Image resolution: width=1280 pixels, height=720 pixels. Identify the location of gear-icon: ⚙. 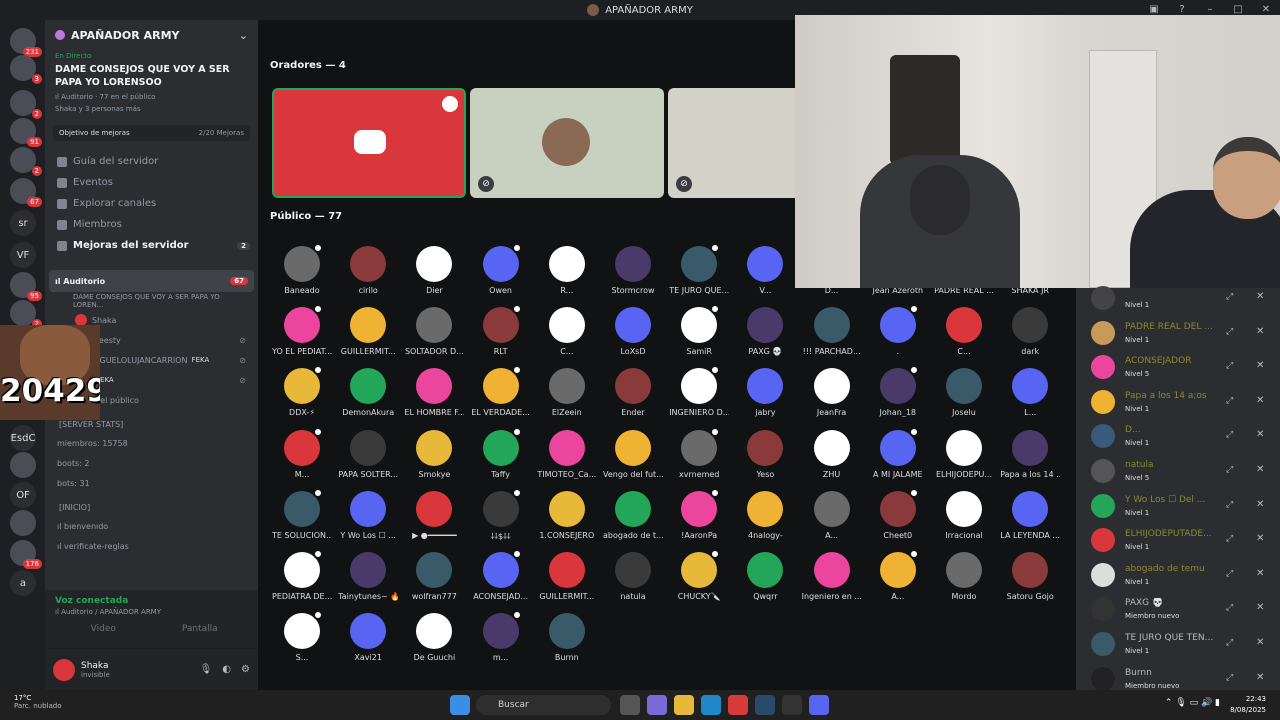
(245, 669).